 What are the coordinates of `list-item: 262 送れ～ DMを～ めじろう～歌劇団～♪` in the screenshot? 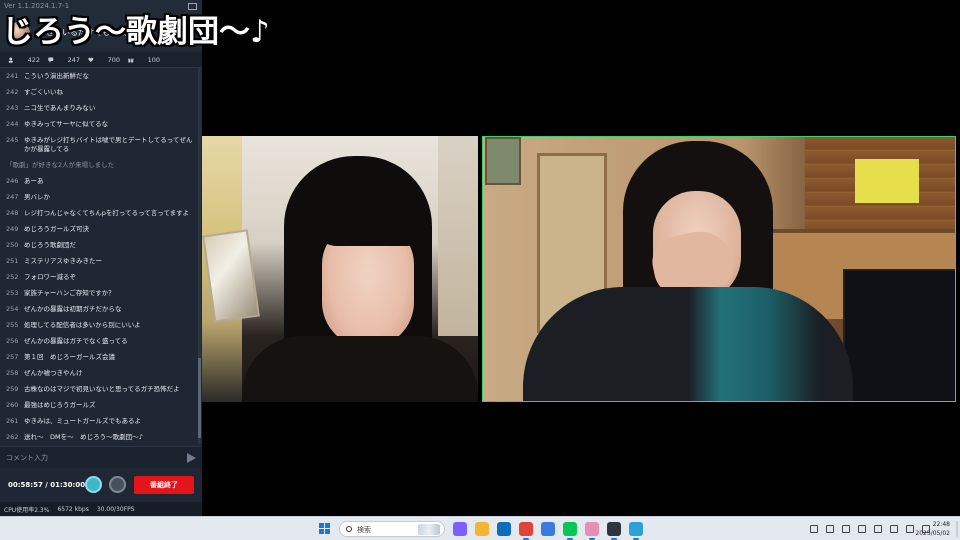 It's located at (99, 436).